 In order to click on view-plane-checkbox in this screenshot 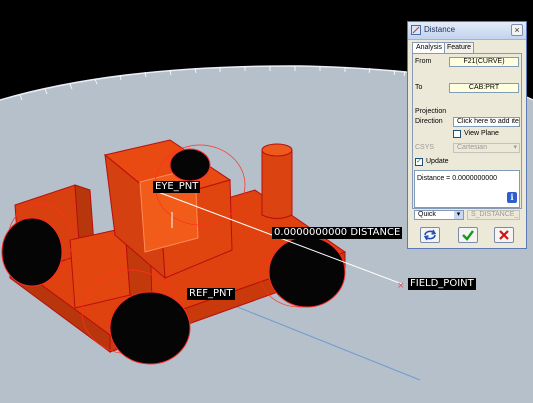, I will do `click(457, 134)`.